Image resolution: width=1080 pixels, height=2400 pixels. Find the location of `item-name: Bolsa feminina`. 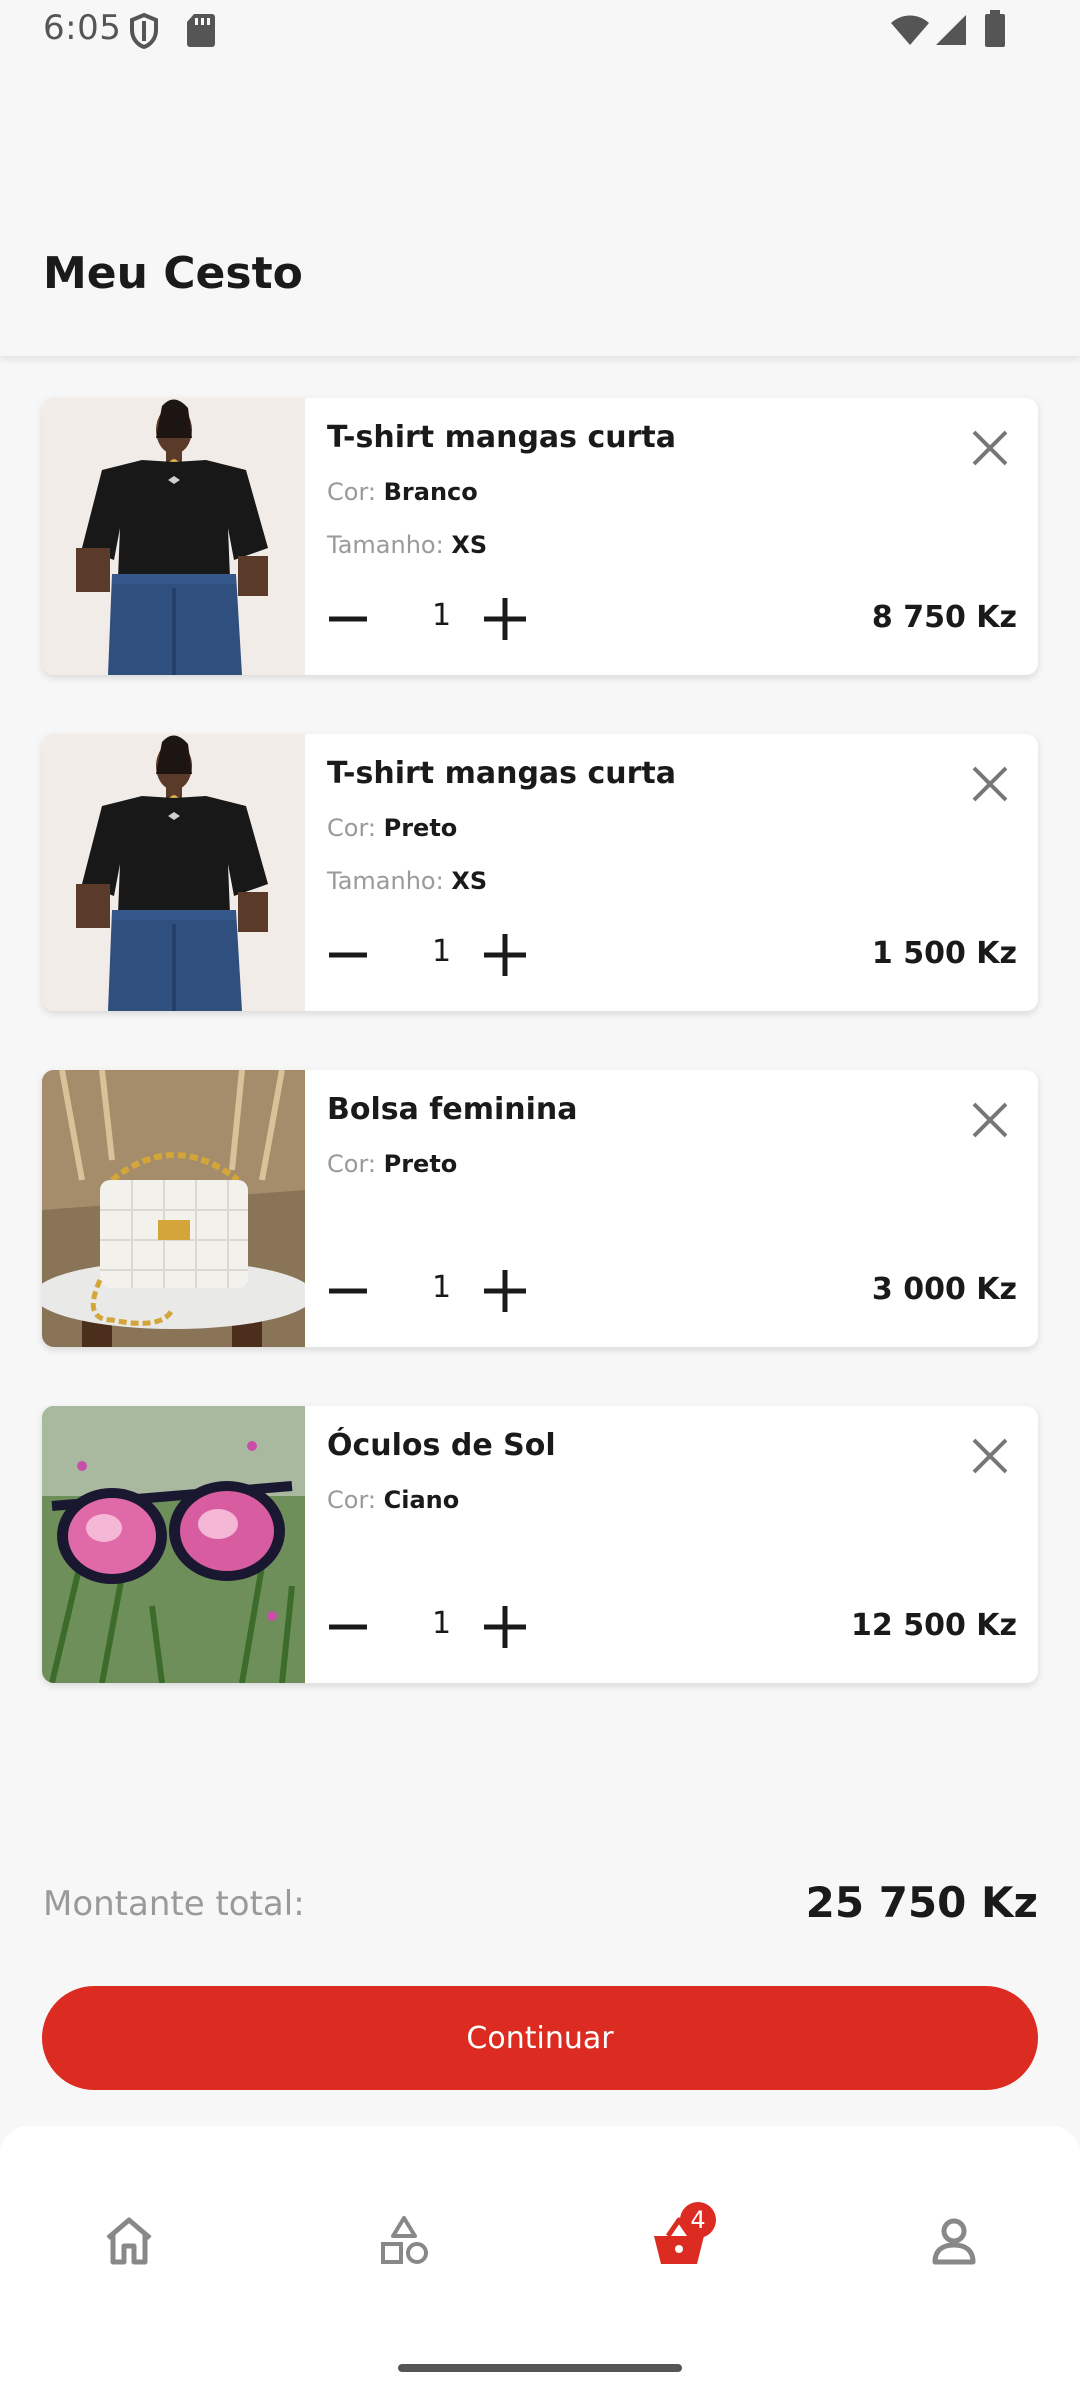

item-name: Bolsa feminina is located at coordinates (452, 1109).